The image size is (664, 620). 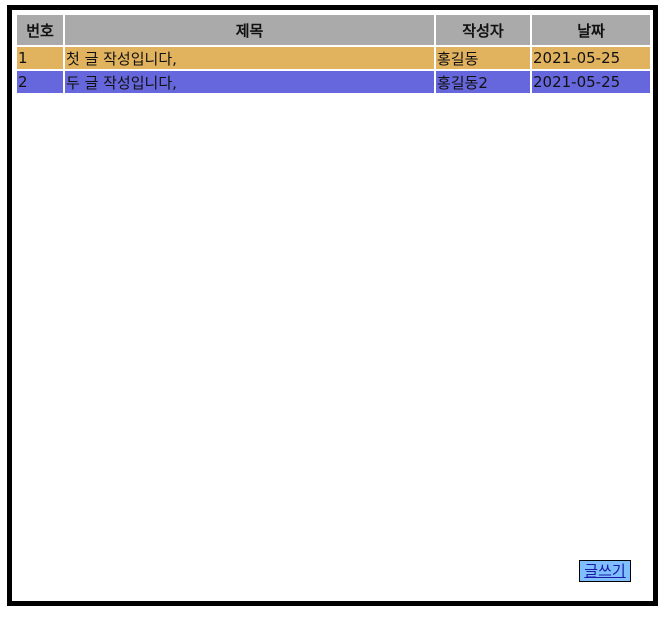 What do you see at coordinates (40, 82) in the screenshot?
I see `cell-number: 2` at bounding box center [40, 82].